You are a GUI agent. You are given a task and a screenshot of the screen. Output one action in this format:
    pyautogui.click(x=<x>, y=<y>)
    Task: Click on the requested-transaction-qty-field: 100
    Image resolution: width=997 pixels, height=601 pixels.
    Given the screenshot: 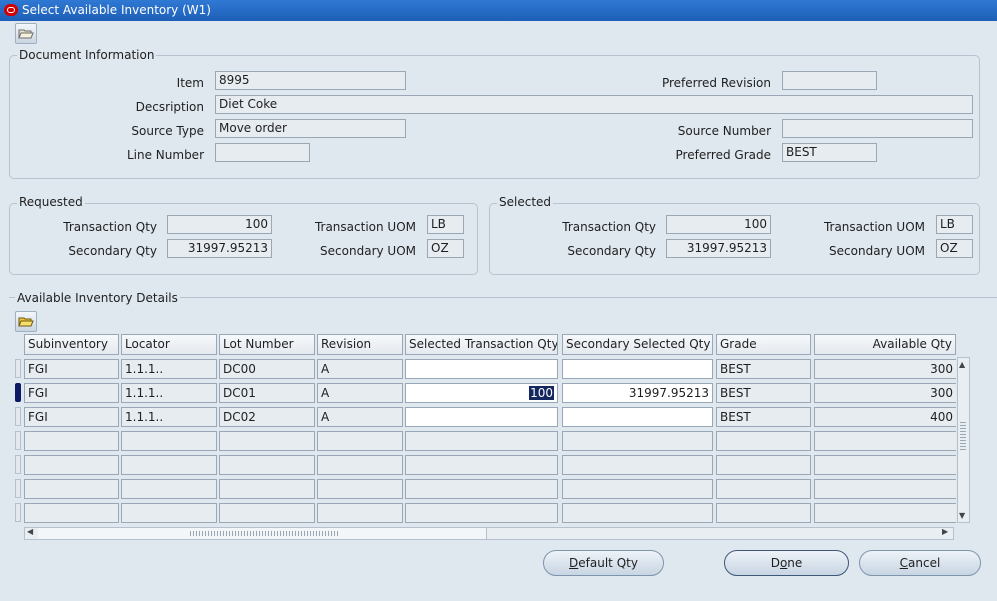 What is the action you would take?
    pyautogui.click(x=219, y=224)
    